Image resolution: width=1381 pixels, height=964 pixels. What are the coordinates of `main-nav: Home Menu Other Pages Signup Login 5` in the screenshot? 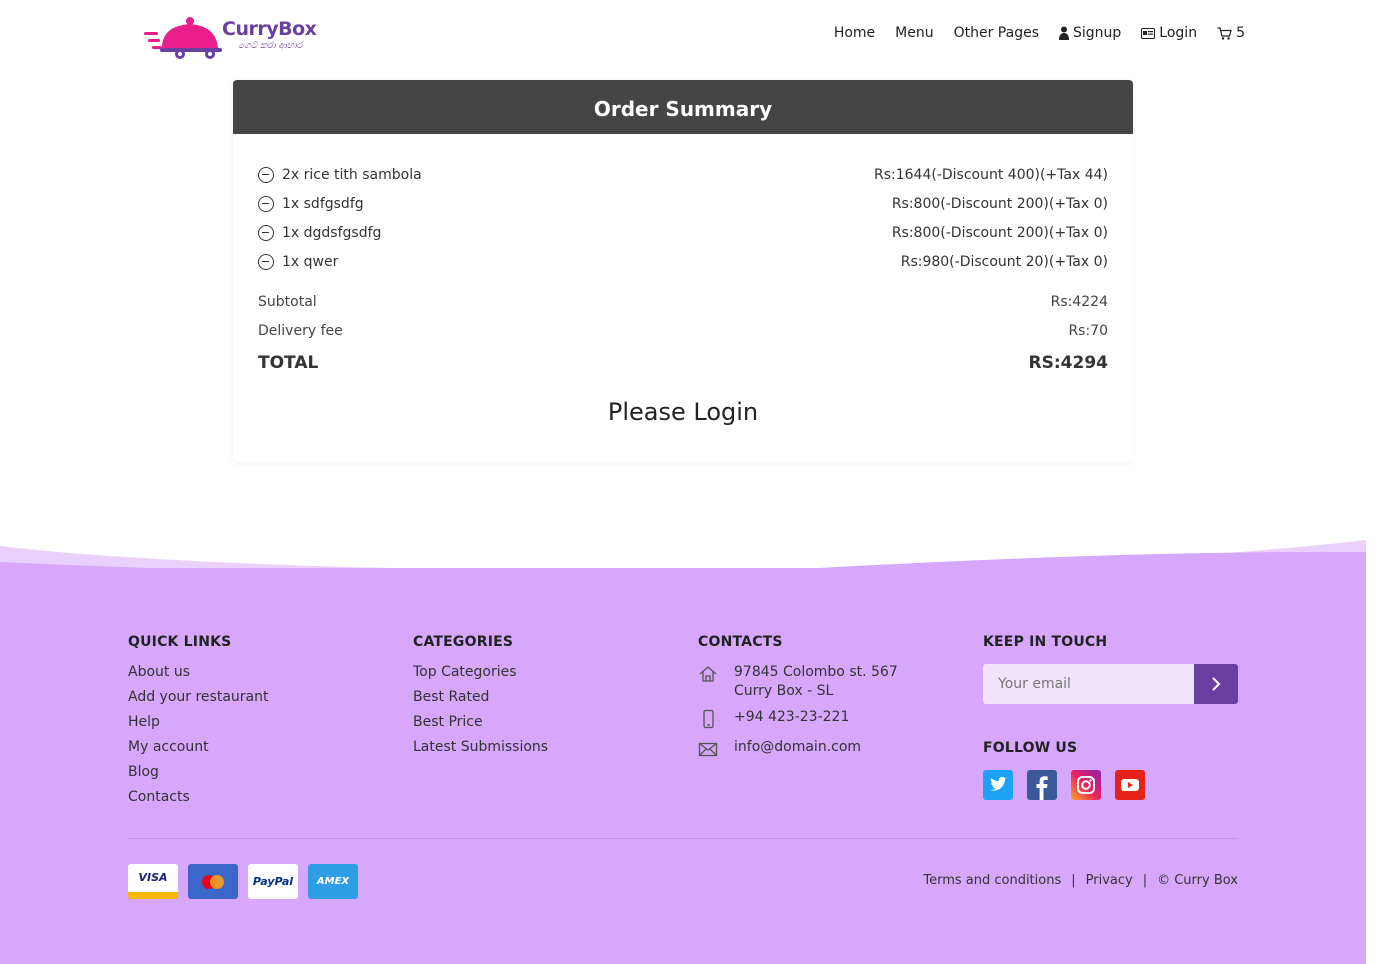 It's located at (1029, 33).